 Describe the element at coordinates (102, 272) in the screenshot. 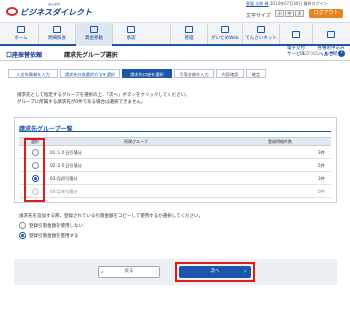

I see `chevron-left-icon: ‹` at that location.